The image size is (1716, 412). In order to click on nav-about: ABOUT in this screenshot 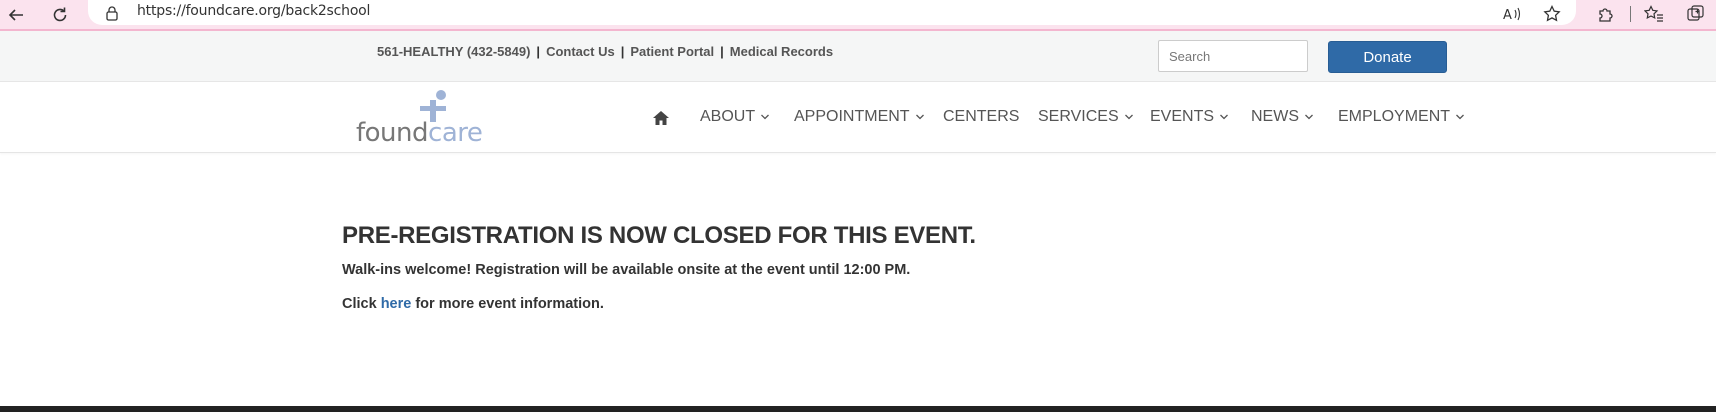, I will do `click(735, 117)`.